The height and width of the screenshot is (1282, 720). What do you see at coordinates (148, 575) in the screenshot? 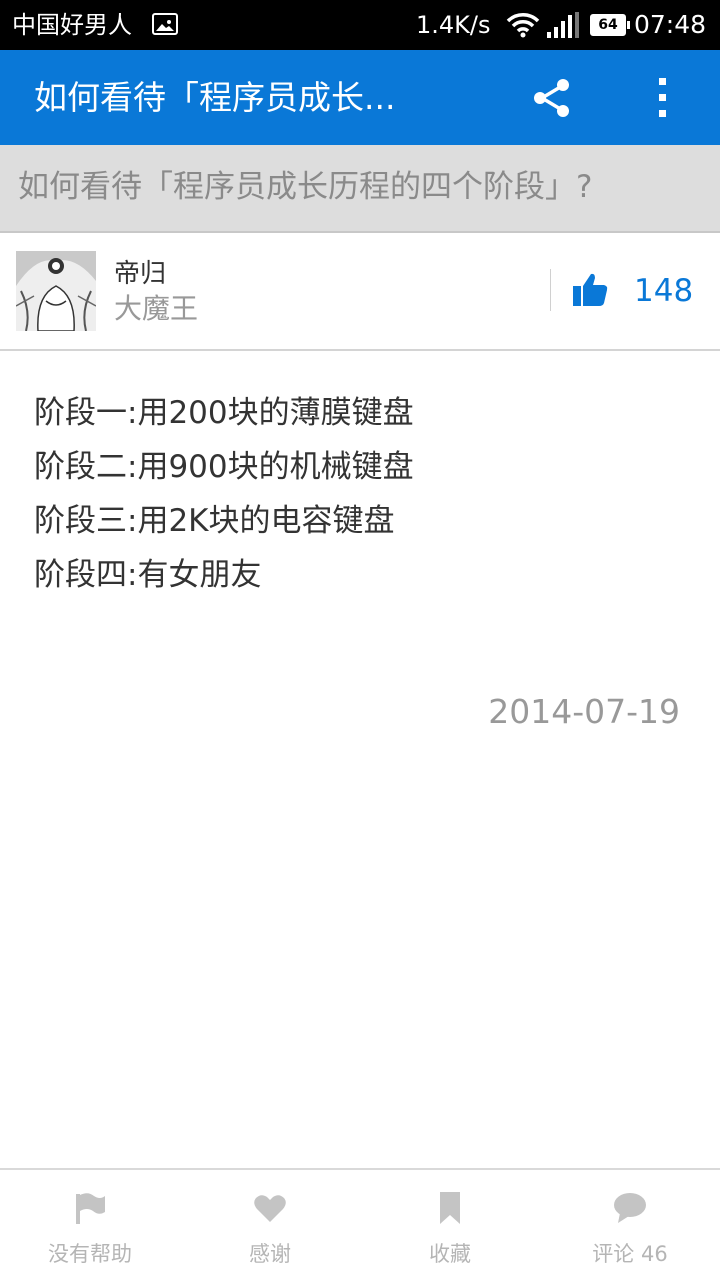
I see `answer-line: 阶段四:有女朋友` at bounding box center [148, 575].